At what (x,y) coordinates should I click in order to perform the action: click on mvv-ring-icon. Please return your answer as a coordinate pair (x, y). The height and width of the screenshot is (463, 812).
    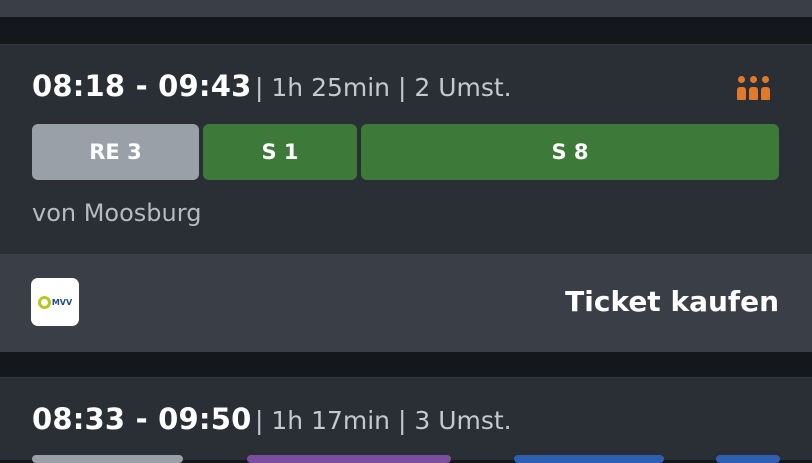
    Looking at the image, I should click on (44, 302).